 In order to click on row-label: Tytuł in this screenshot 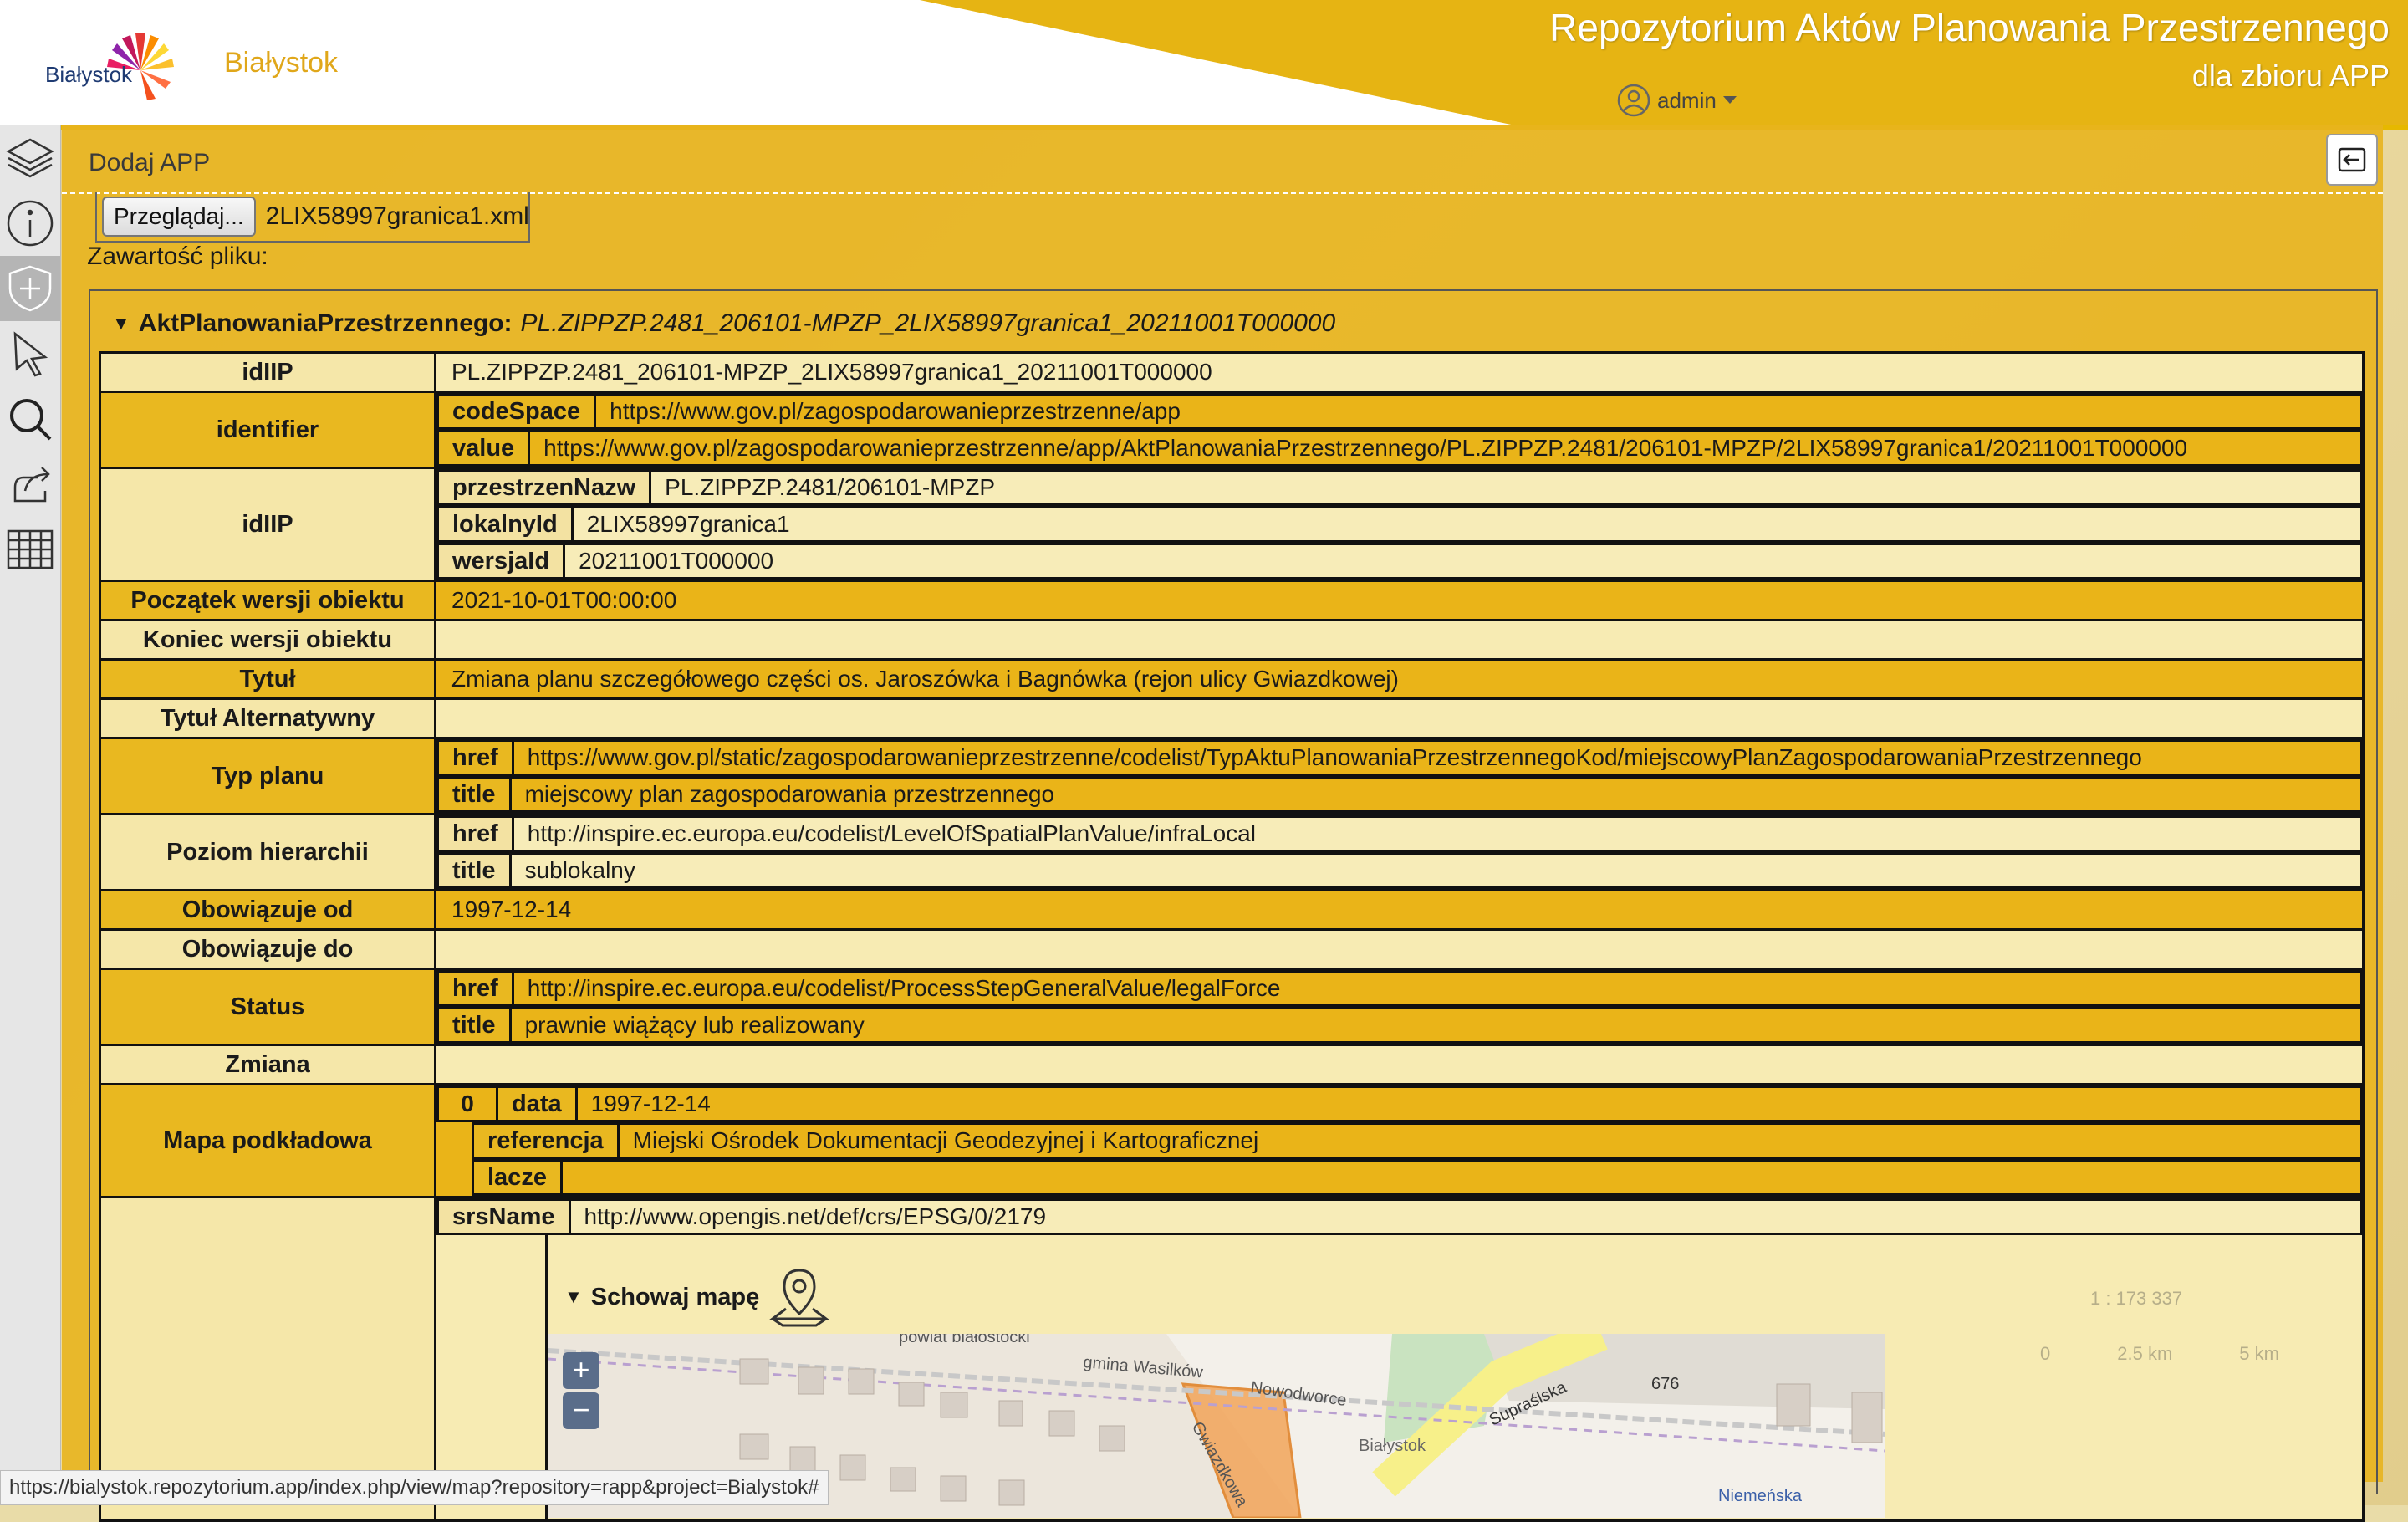, I will do `click(267, 679)`.